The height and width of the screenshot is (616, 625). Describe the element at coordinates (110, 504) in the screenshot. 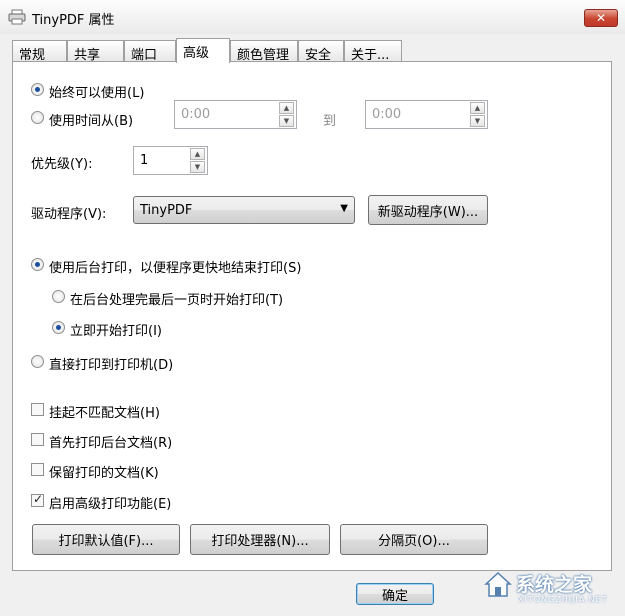

I see `advanced-features-label: 启用高级打印功能(E)` at that location.